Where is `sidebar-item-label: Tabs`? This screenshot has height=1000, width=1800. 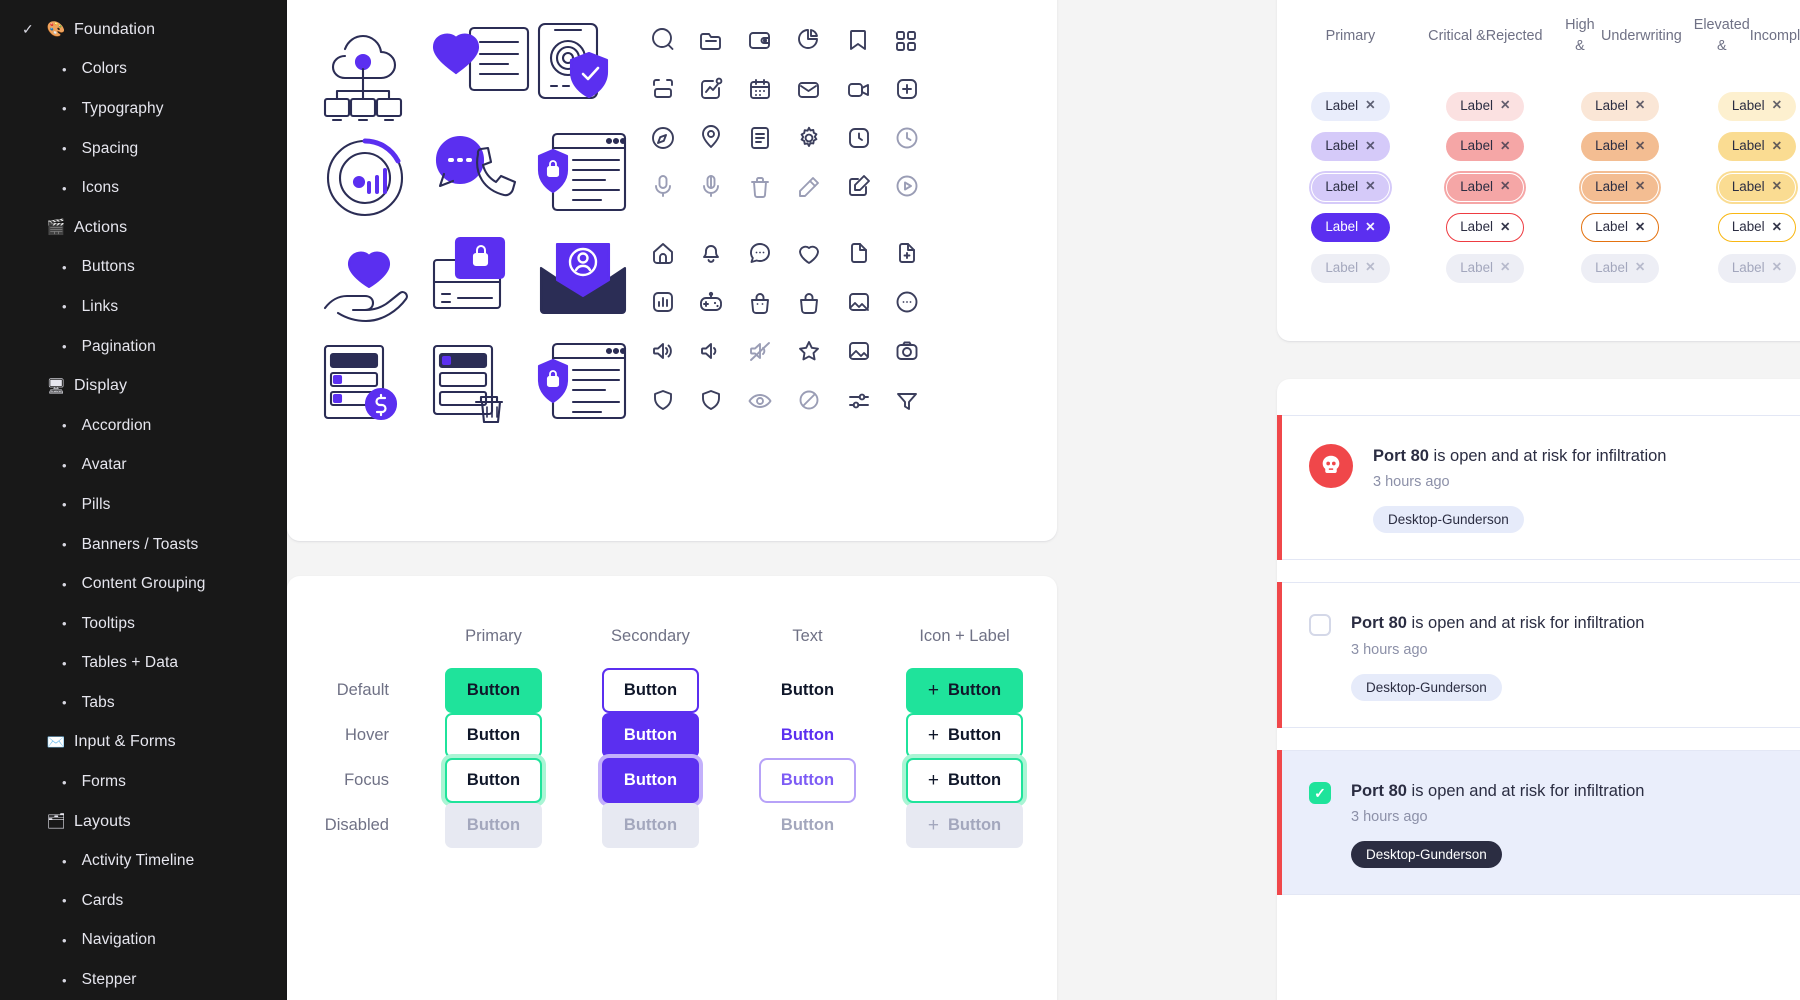
sidebar-item-label: Tabs is located at coordinates (98, 702).